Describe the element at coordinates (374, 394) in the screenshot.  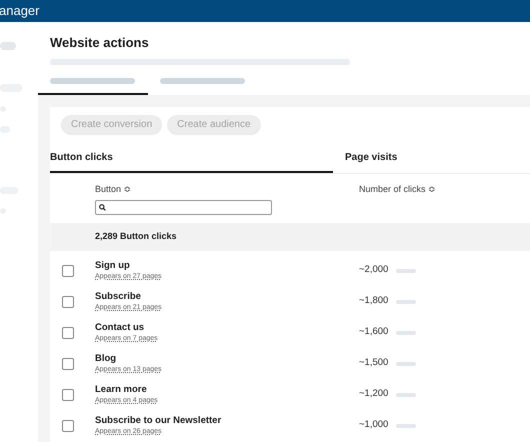
I see `clicks-value: ~1,200` at that location.